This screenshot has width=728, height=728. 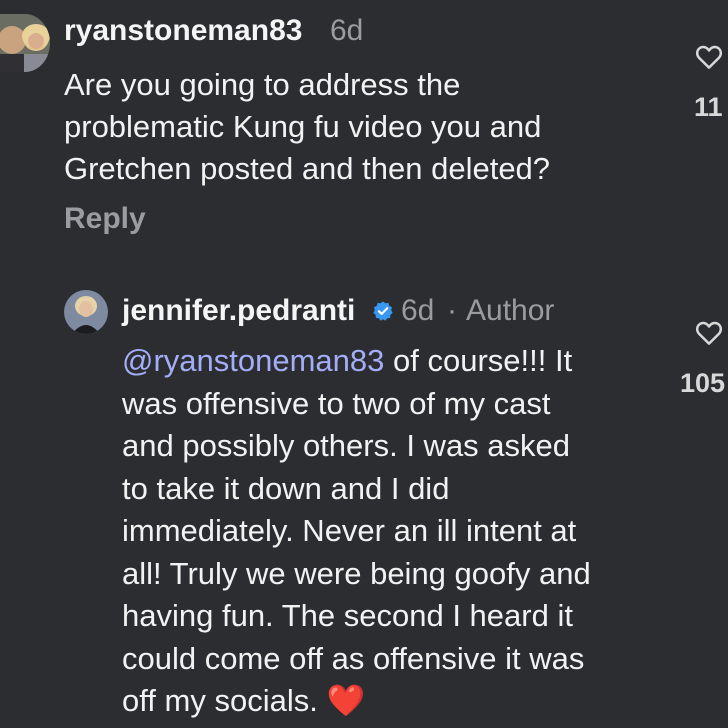 What do you see at coordinates (510, 310) in the screenshot?
I see `author-label: Author` at bounding box center [510, 310].